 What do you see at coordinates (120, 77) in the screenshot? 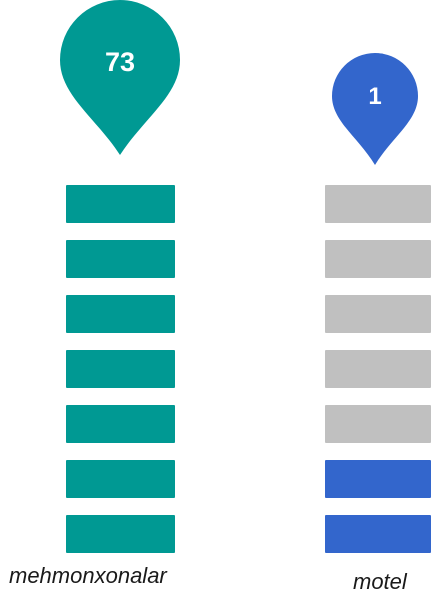
I see `map-pin-icon: 73` at bounding box center [120, 77].